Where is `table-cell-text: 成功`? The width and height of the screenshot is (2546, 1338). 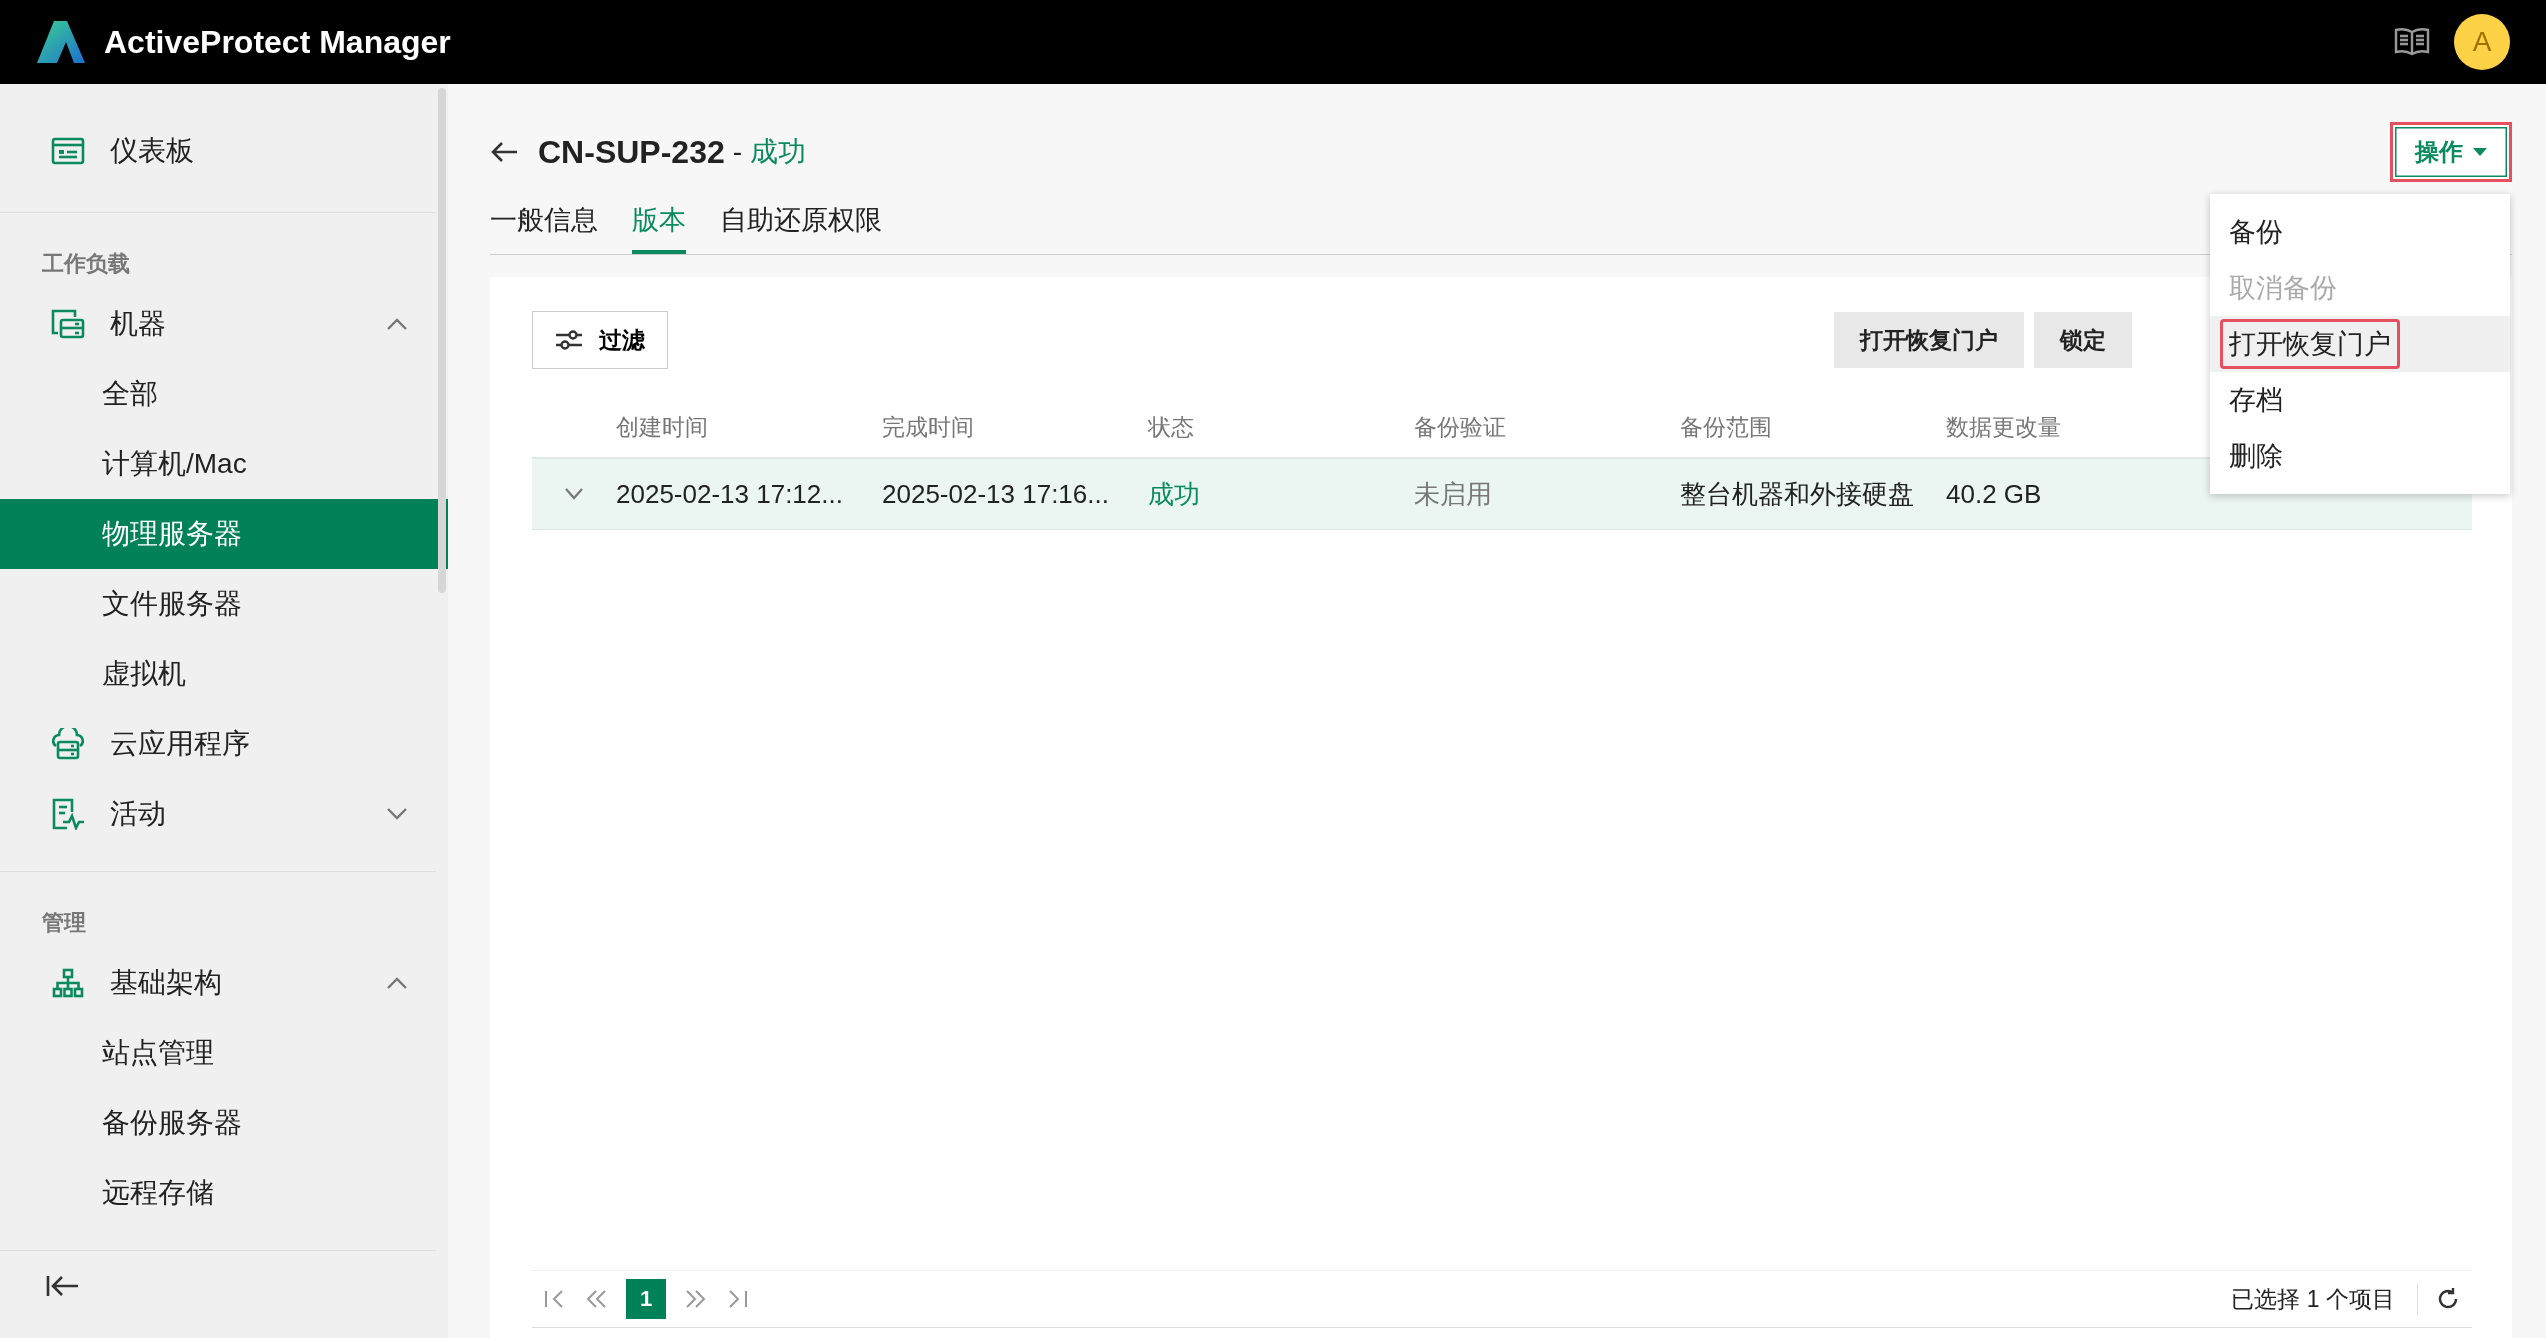 table-cell-text: 成功 is located at coordinates (1174, 494).